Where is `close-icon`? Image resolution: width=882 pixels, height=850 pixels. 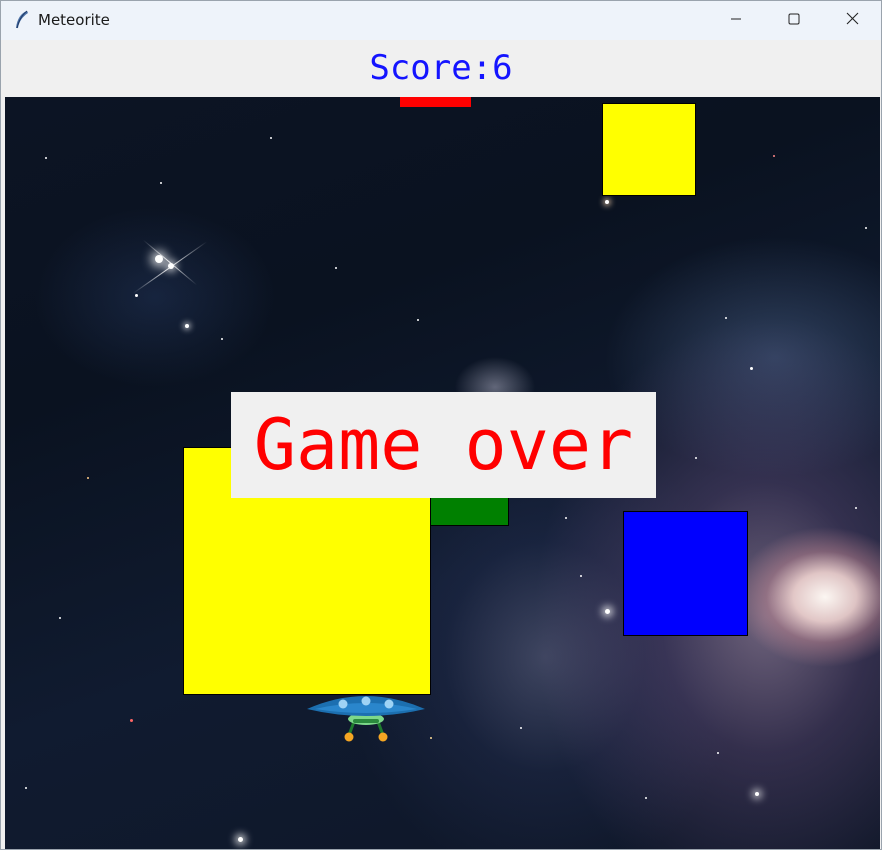
close-icon is located at coordinates (852, 21).